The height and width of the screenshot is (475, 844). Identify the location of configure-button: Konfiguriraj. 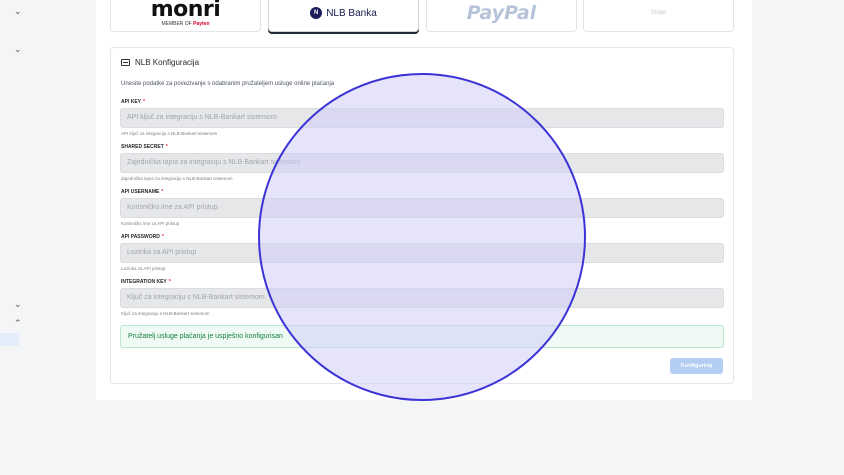
(696, 366).